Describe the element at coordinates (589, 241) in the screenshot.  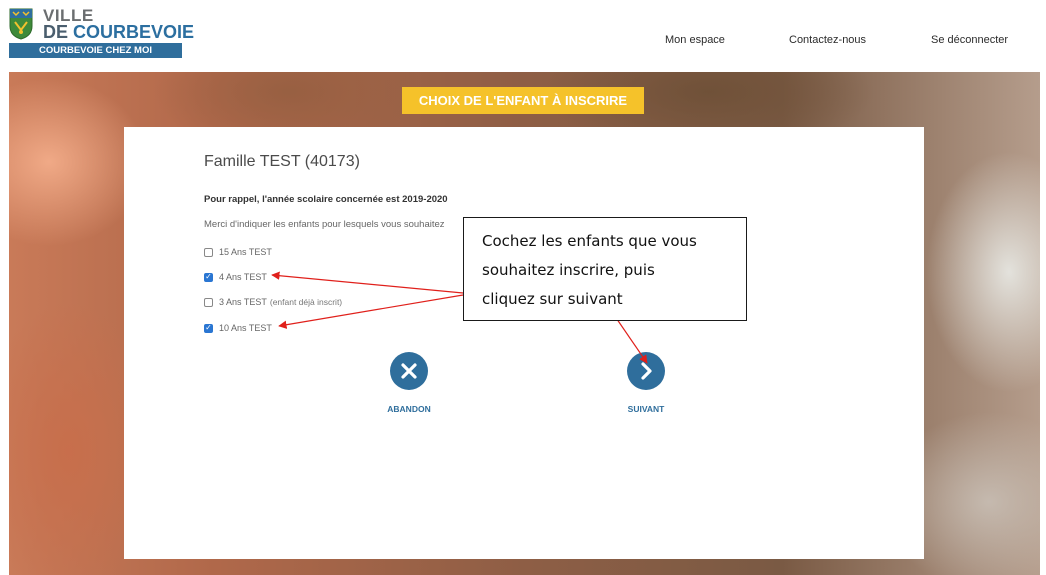
I see `callout-line: Cochez les enfants que vous` at that location.